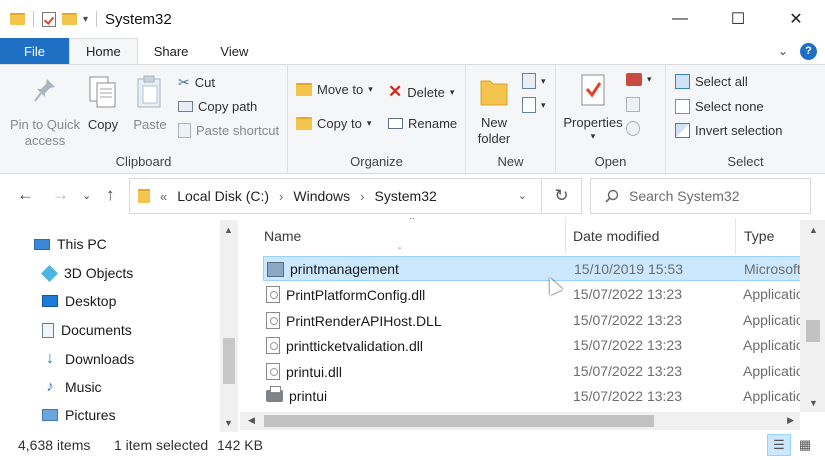  Describe the element at coordinates (110, 195) in the screenshot. I see `up-button: ↑` at that location.